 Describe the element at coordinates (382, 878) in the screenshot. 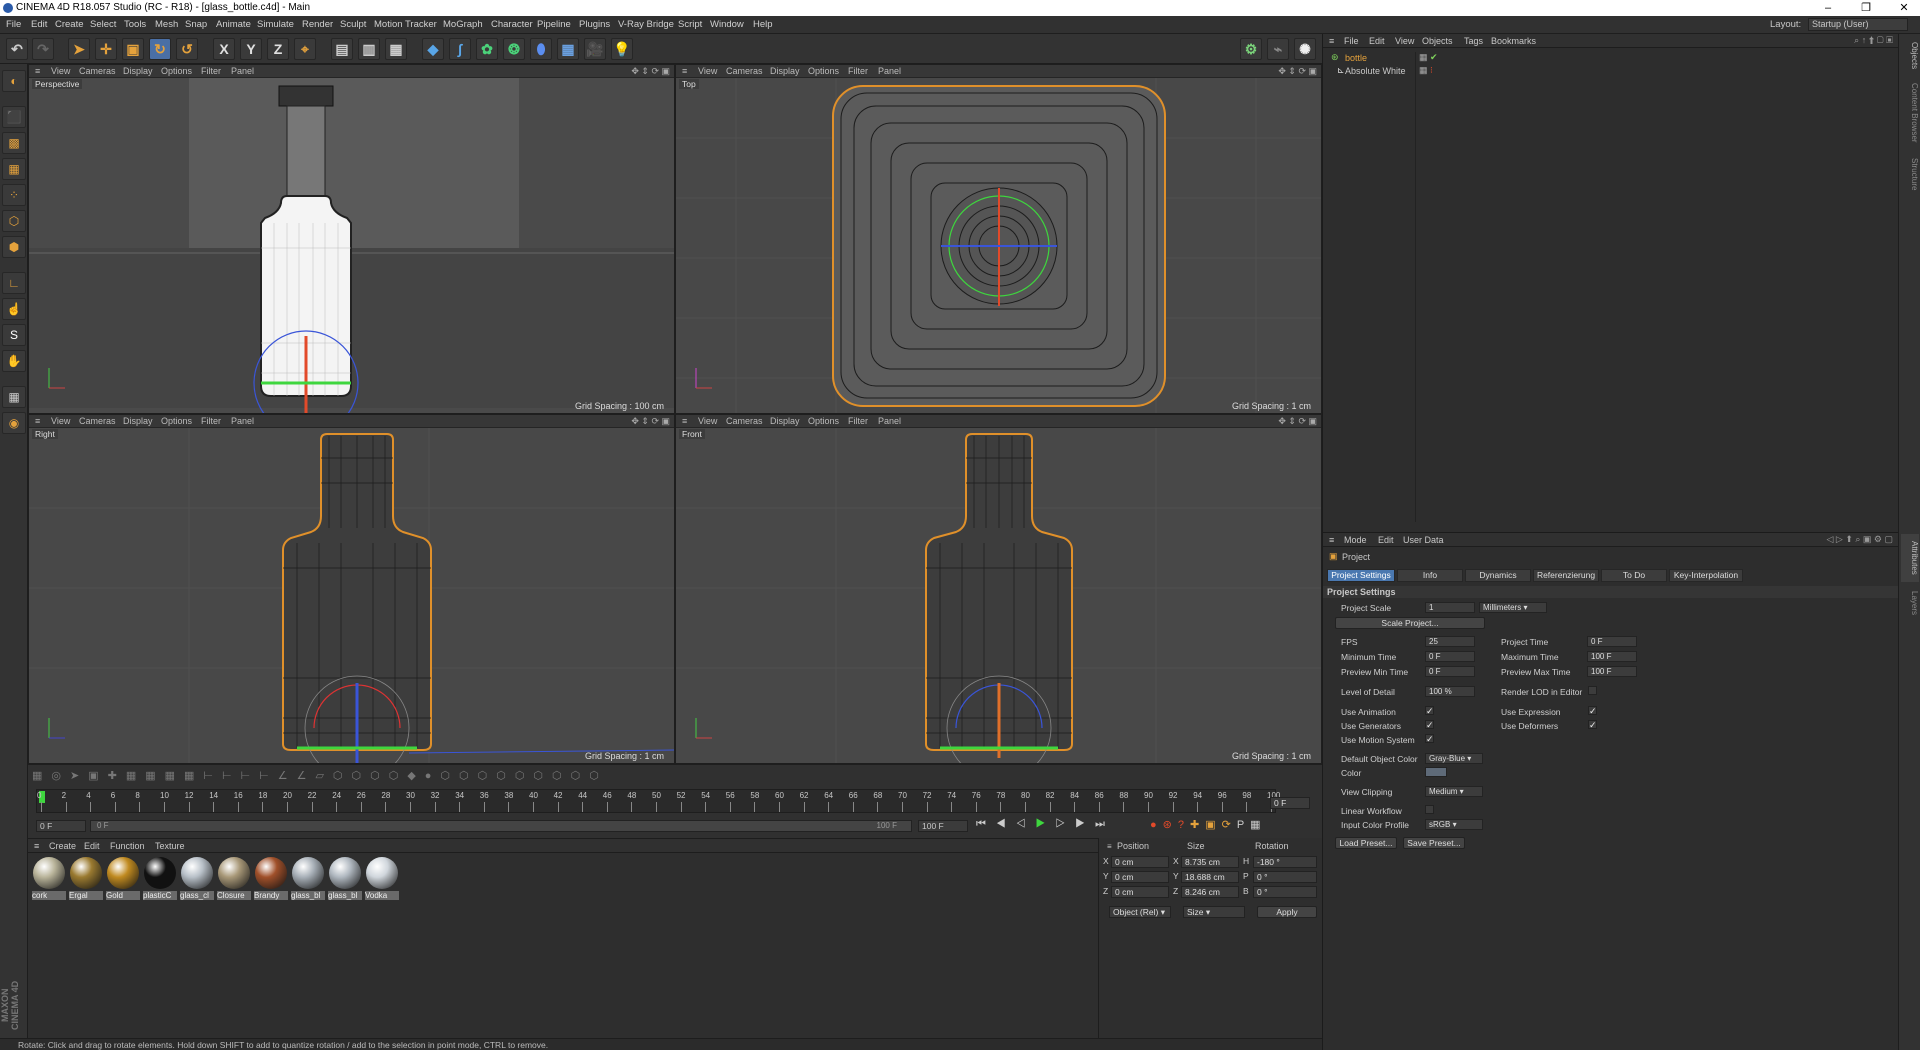

I see `material-swatch: Vodka` at that location.